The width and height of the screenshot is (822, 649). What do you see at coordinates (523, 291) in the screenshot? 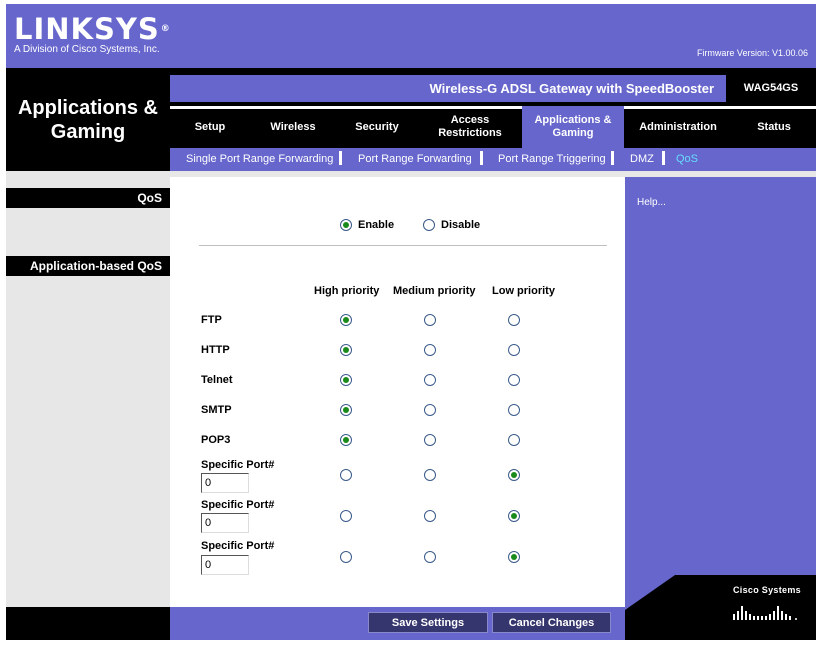
I see `header-low-priority: Low priority` at bounding box center [523, 291].